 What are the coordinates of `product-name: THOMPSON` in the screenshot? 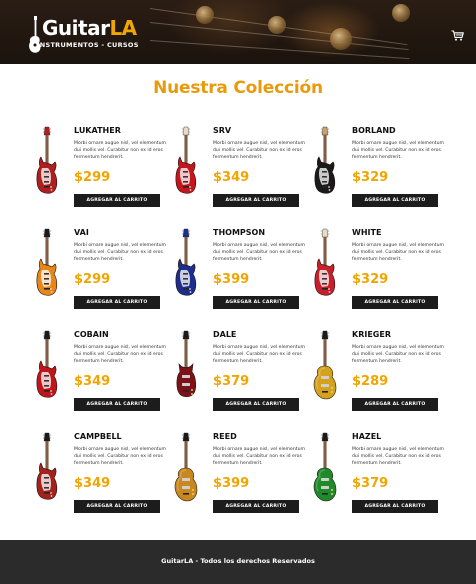 It's located at (239, 232).